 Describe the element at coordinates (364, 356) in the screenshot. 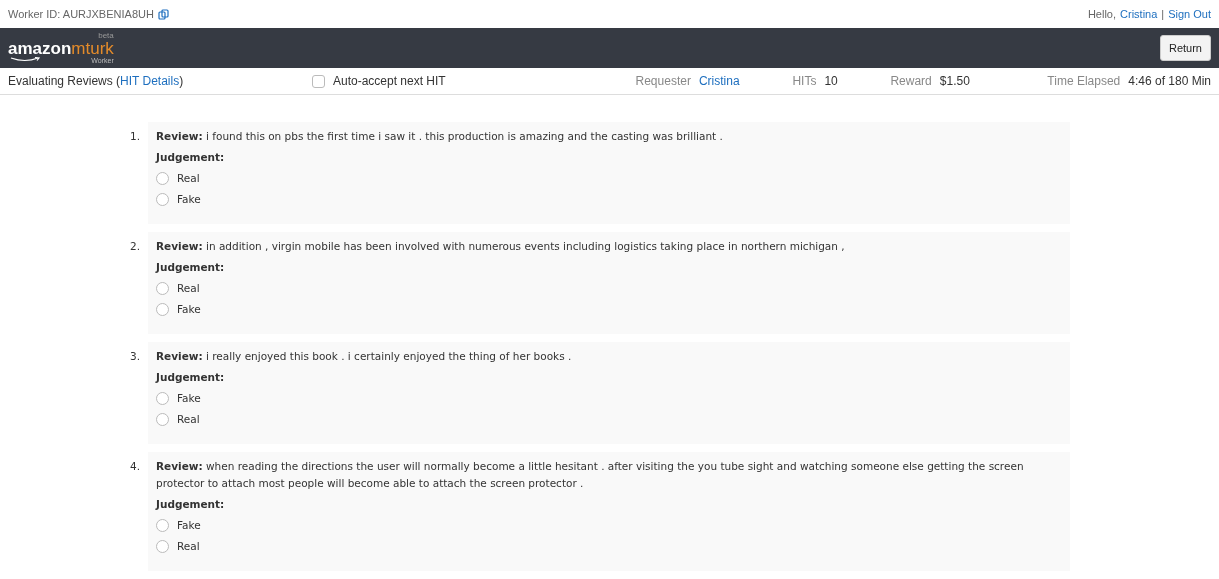

I see `review-text: Review: i really enjoyed this book . i certainly enjoyed the thing of her books .` at that location.